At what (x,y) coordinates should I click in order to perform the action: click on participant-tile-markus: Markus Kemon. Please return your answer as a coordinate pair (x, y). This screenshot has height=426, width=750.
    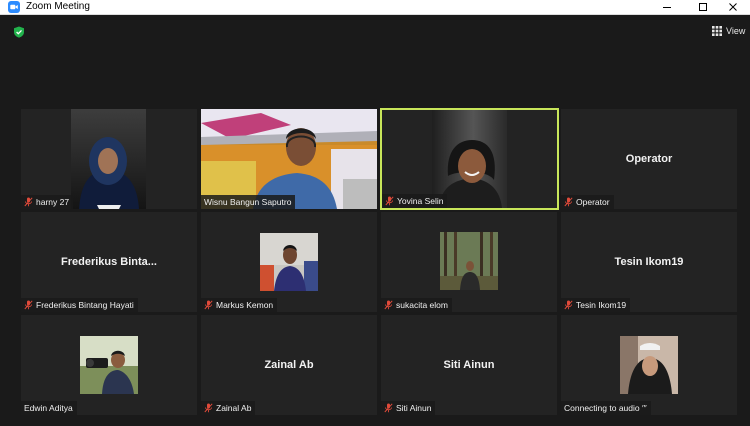
    Looking at the image, I should click on (289, 262).